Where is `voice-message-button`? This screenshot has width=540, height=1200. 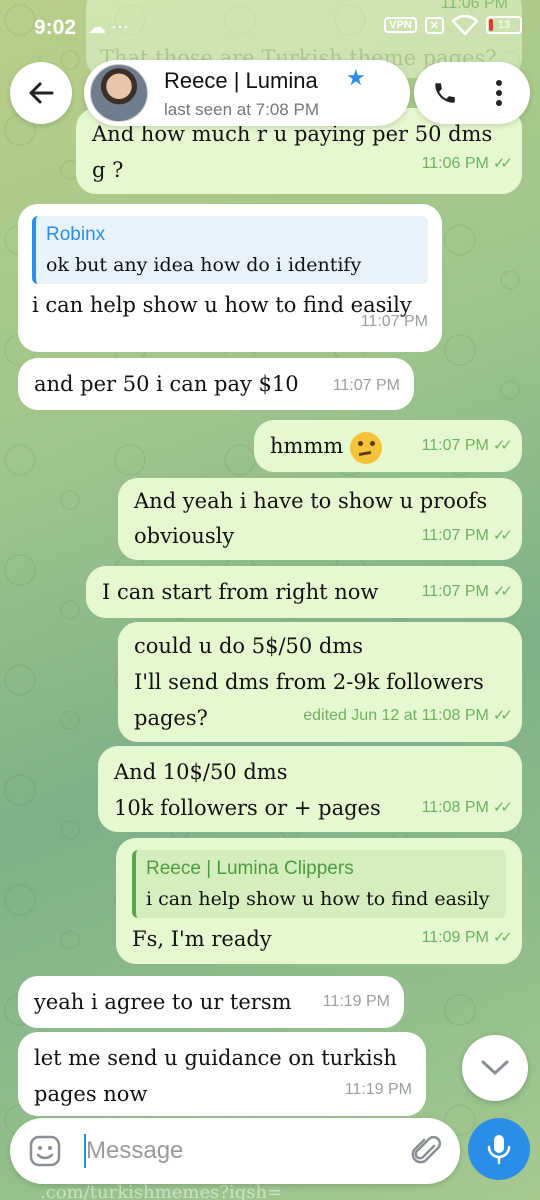
voice-message-button is located at coordinates (499, 1149).